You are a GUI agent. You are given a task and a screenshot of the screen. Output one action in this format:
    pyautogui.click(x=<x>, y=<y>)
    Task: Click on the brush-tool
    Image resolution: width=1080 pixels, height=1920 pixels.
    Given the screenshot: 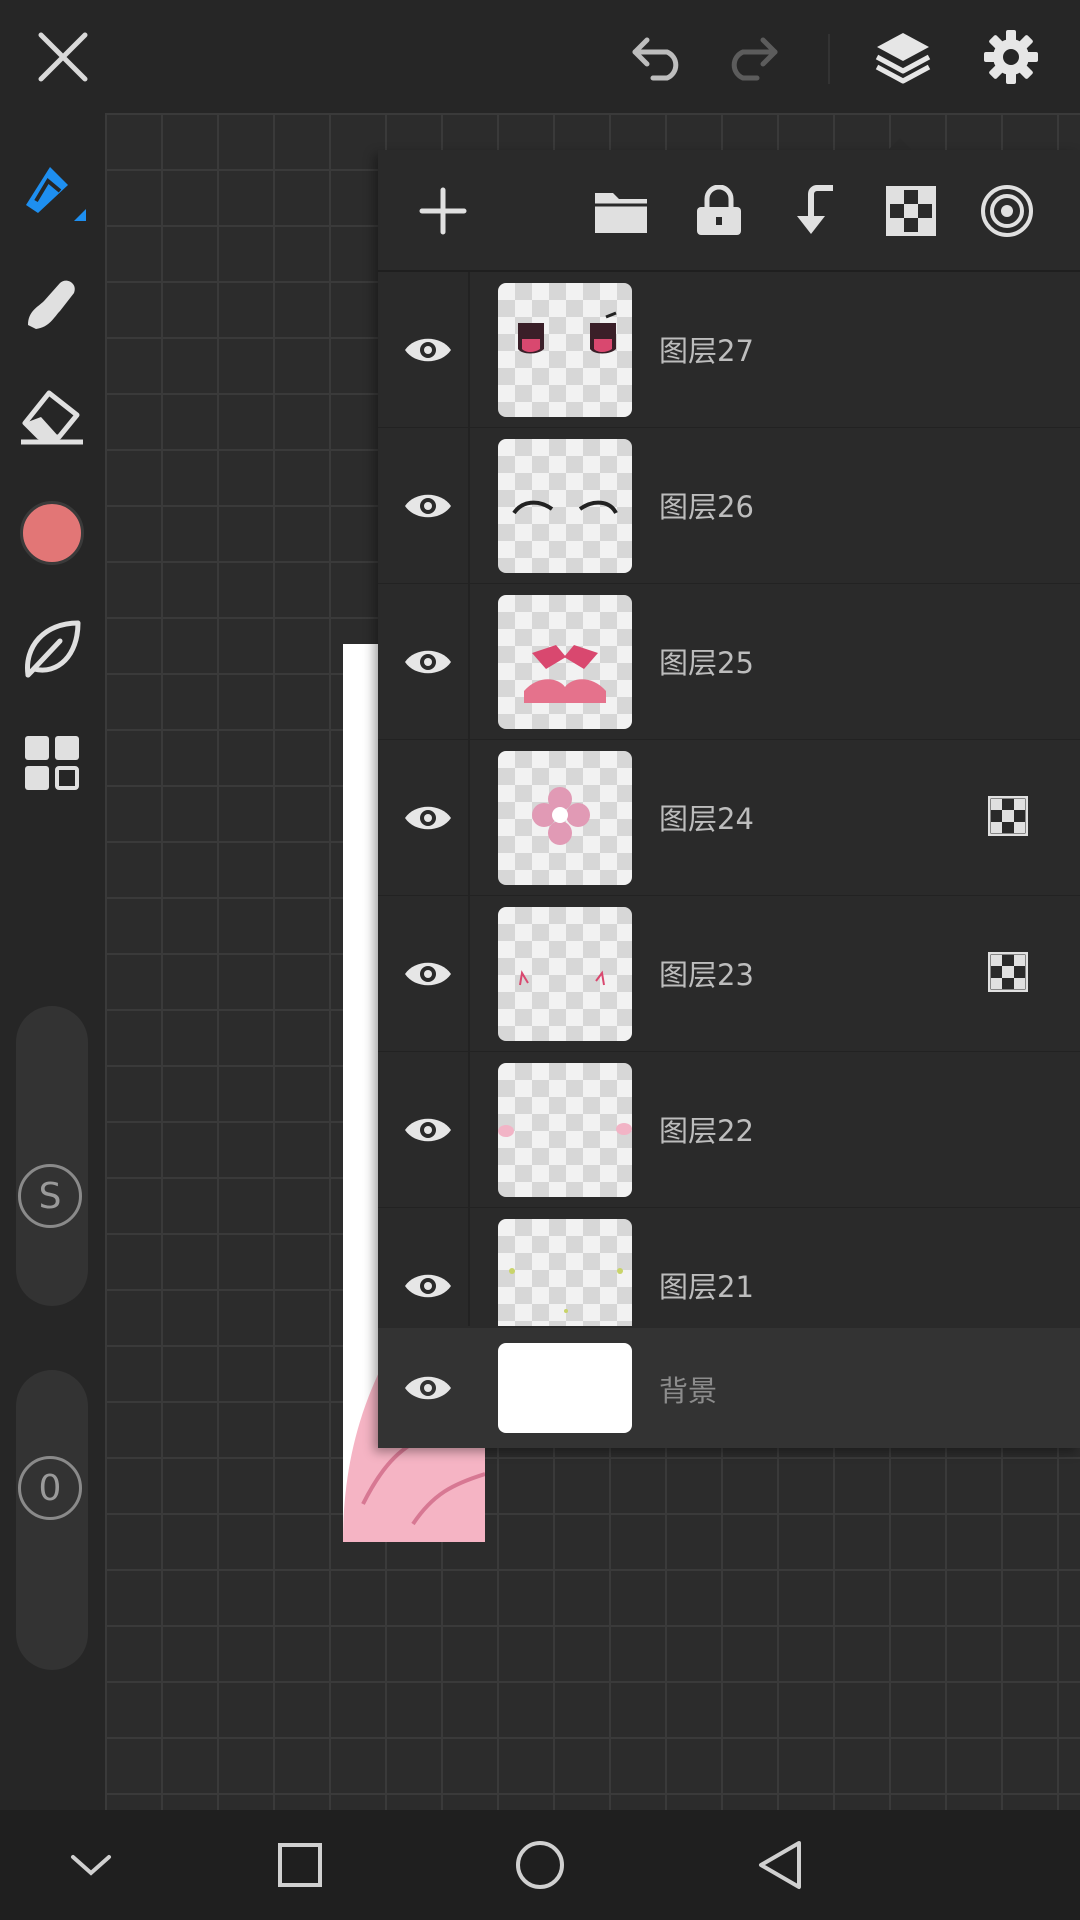 What is the action you would take?
    pyautogui.click(x=52, y=649)
    